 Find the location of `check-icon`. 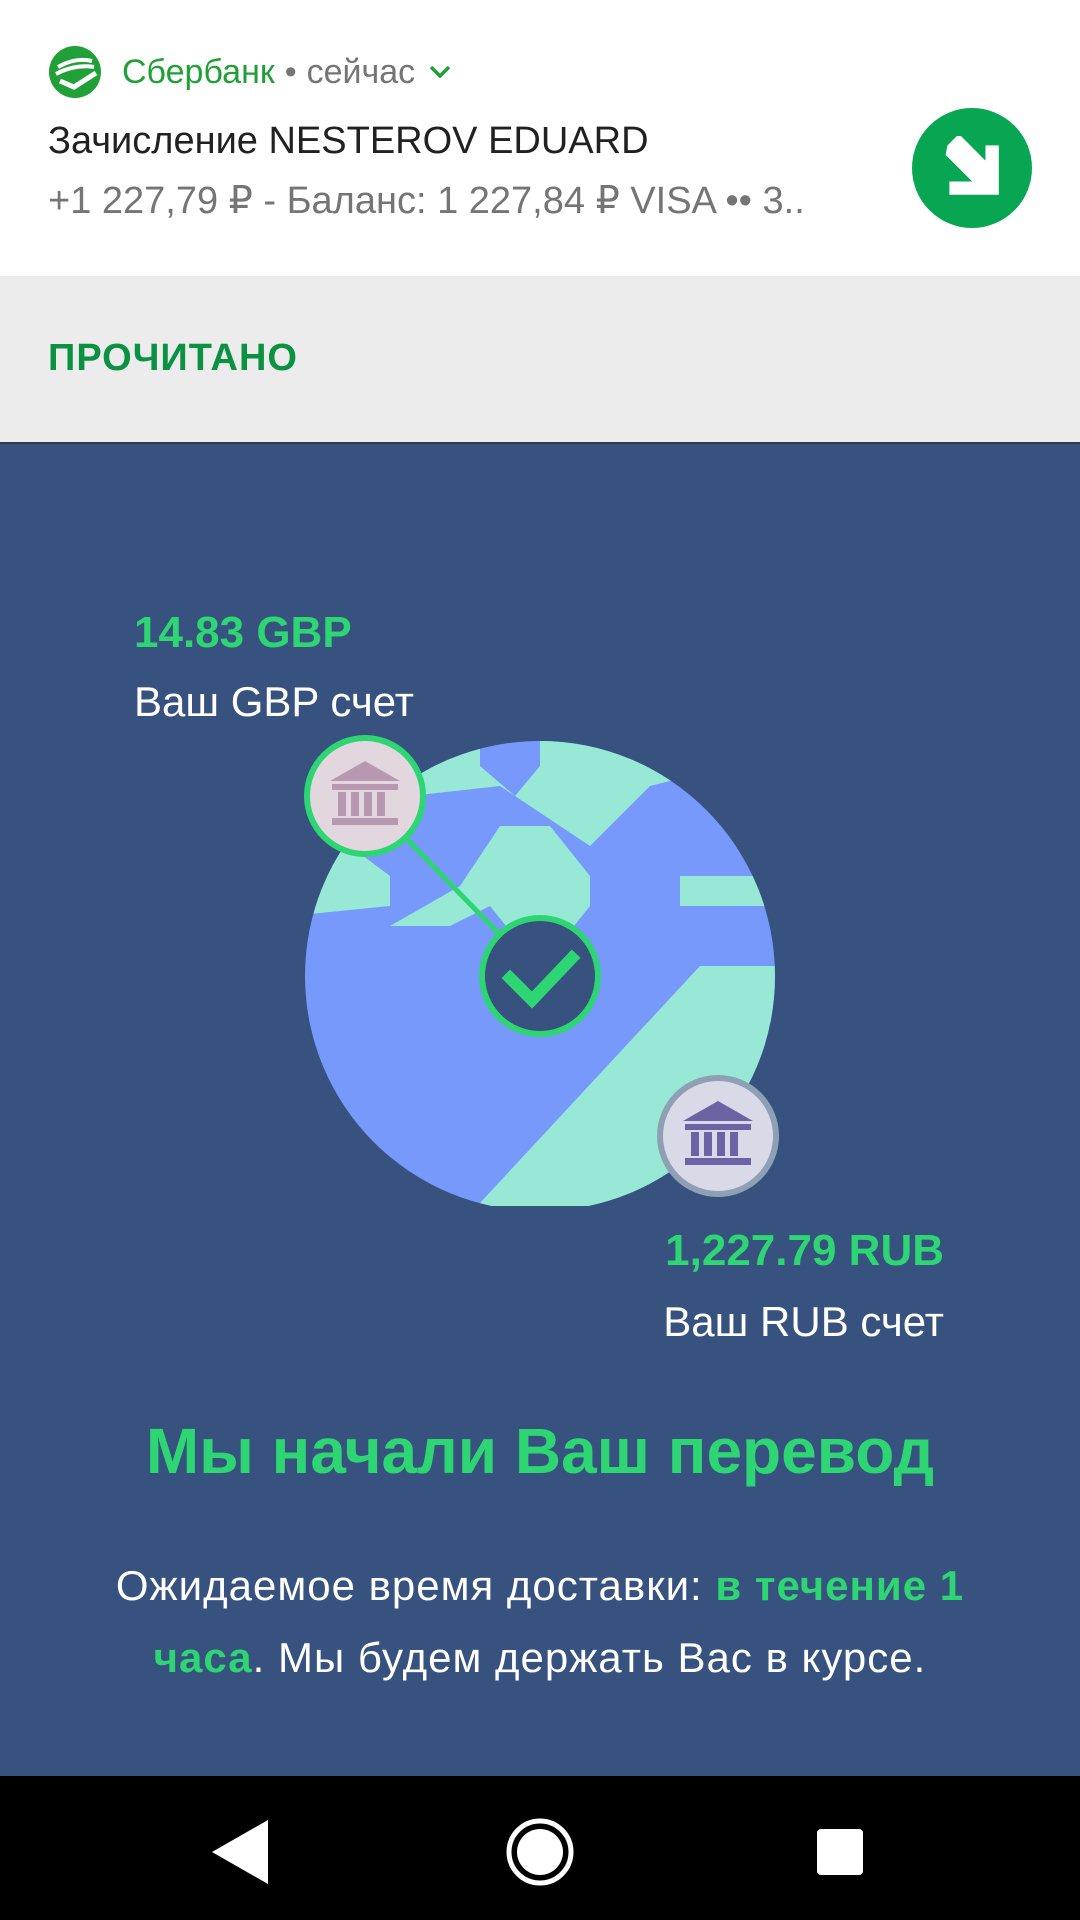

check-icon is located at coordinates (540, 976).